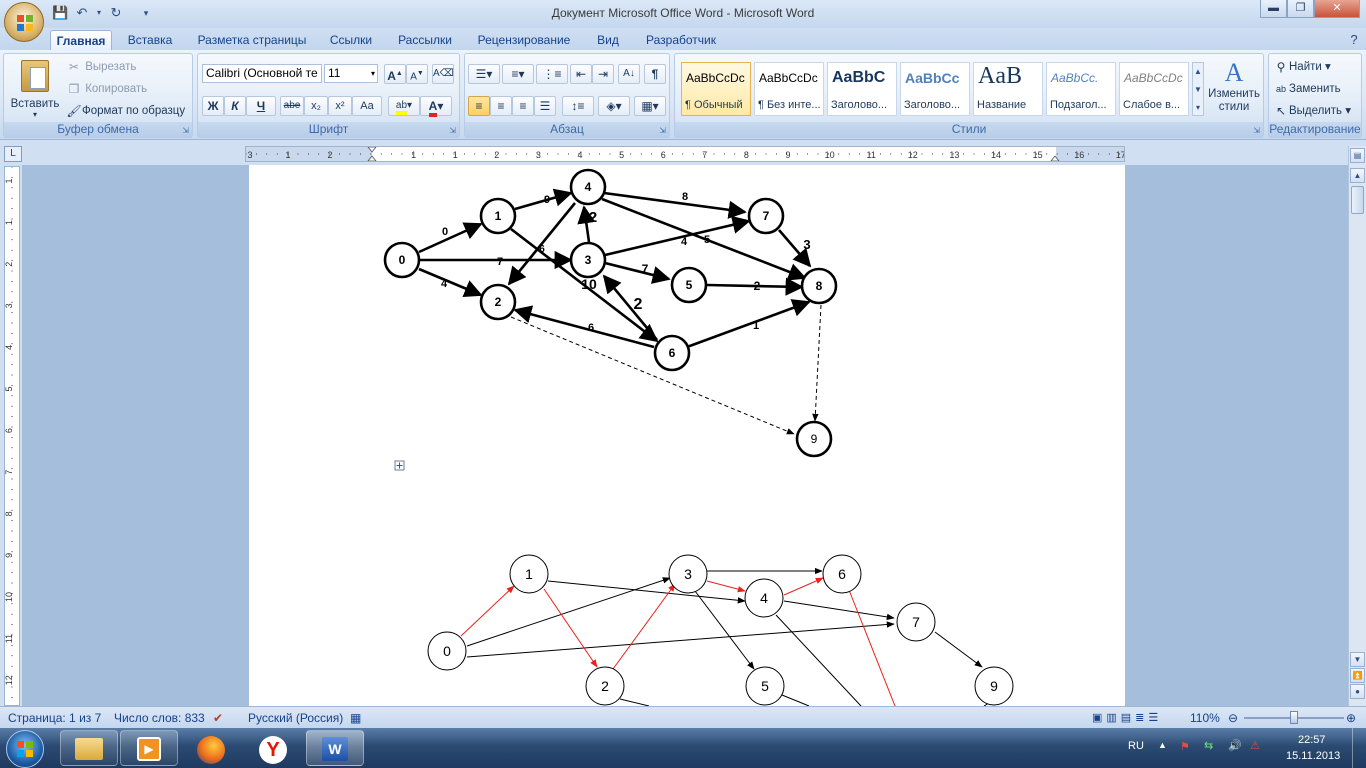 The image size is (1366, 768). What do you see at coordinates (545, 106) in the screenshot?
I see `justify-icon: ☰` at bounding box center [545, 106].